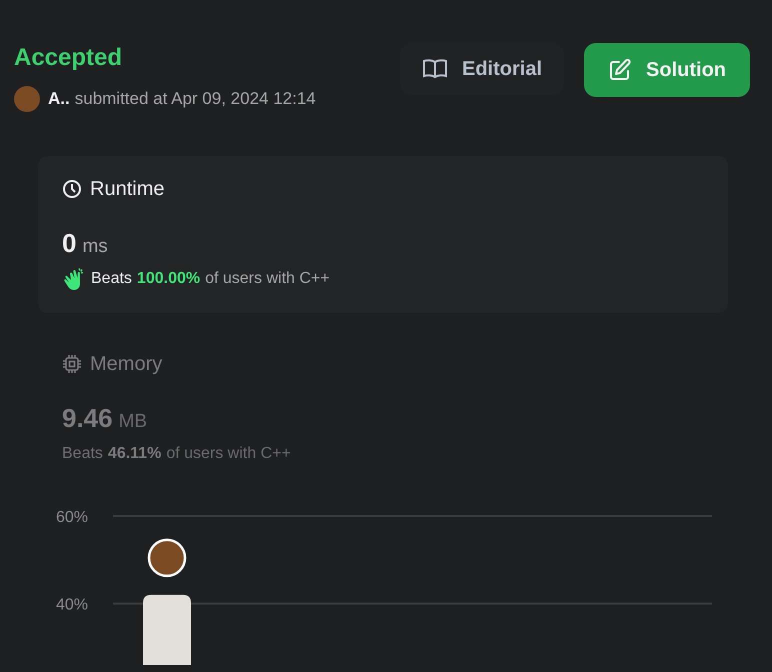 This screenshot has height=672, width=772. What do you see at coordinates (59, 99) in the screenshot?
I see `author-name: A..` at bounding box center [59, 99].